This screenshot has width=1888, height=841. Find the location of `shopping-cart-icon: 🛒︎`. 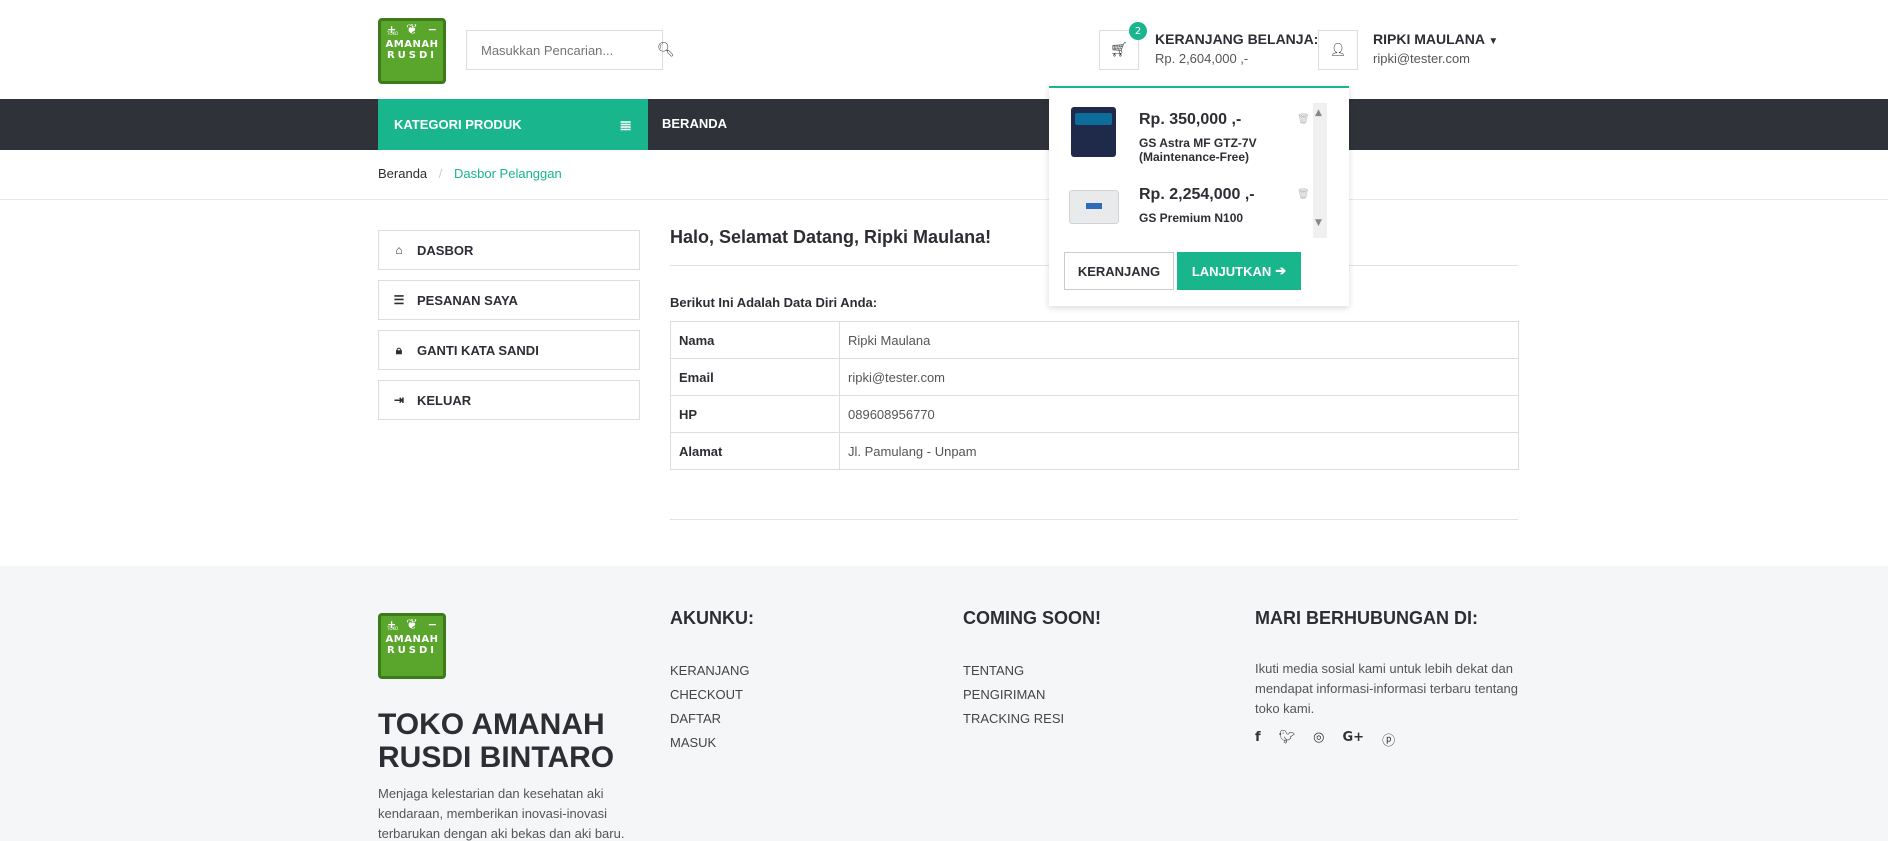

shopping-cart-icon: 🛒︎ is located at coordinates (1119, 50).